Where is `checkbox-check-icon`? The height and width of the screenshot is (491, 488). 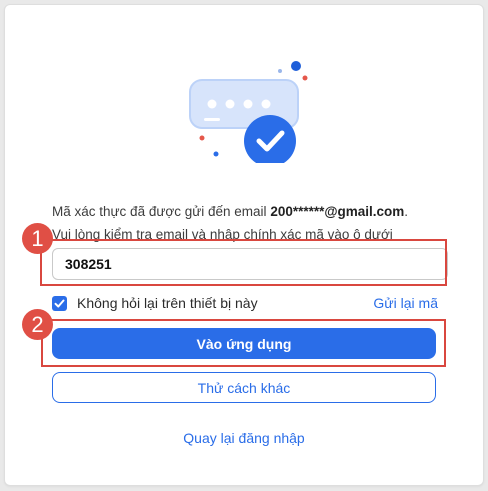
checkbox-check-icon is located at coordinates (59, 303).